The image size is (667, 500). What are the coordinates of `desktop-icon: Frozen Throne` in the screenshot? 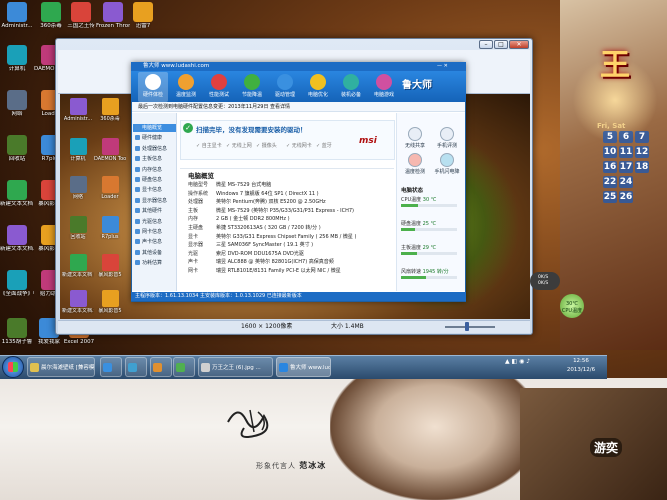 It's located at (113, 16).